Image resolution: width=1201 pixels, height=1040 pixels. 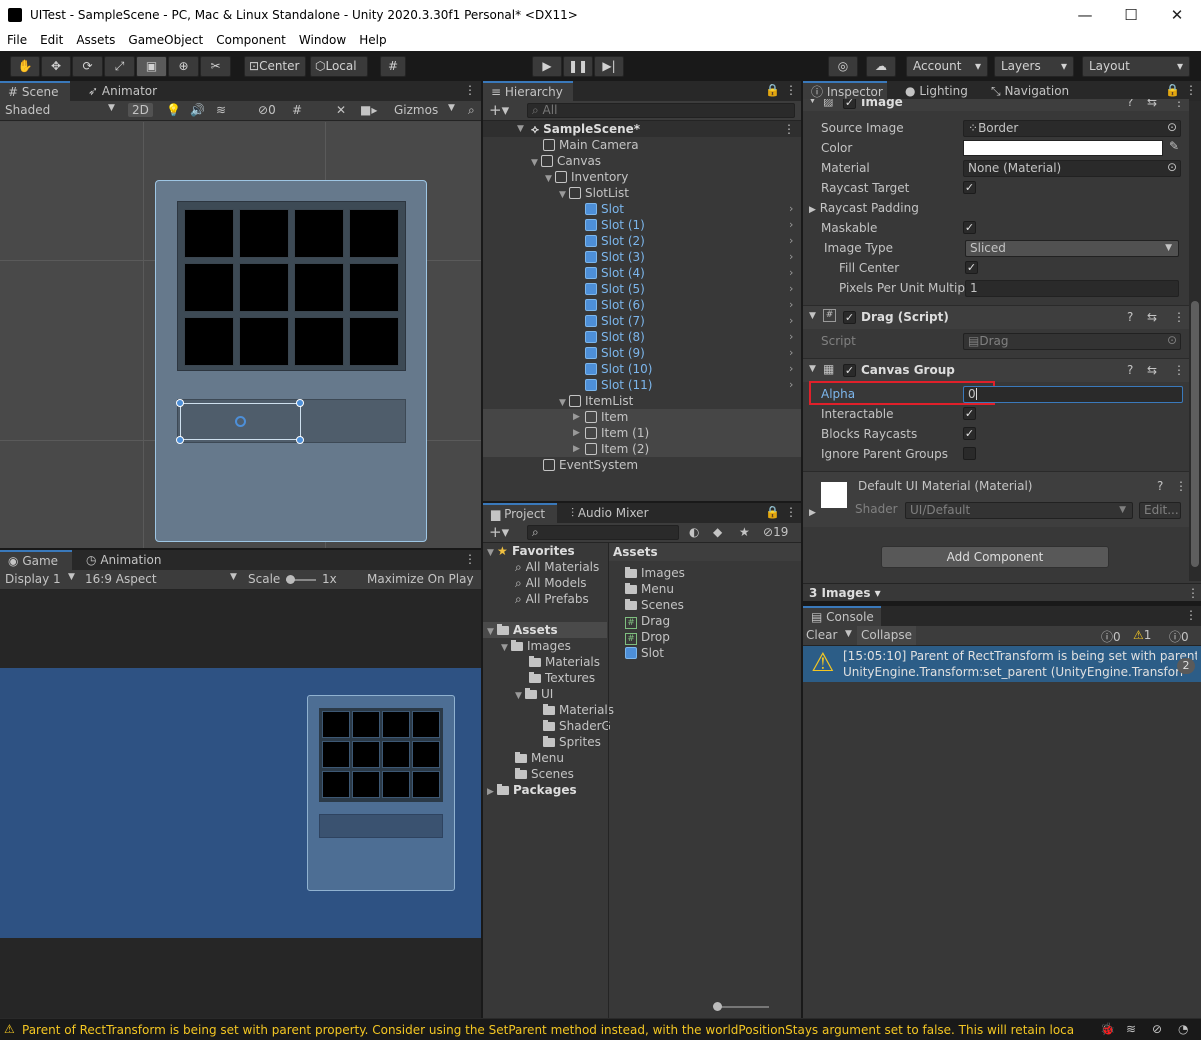 I want to click on hierarchy-row-slot: Slot (1), so click(x=615, y=225).